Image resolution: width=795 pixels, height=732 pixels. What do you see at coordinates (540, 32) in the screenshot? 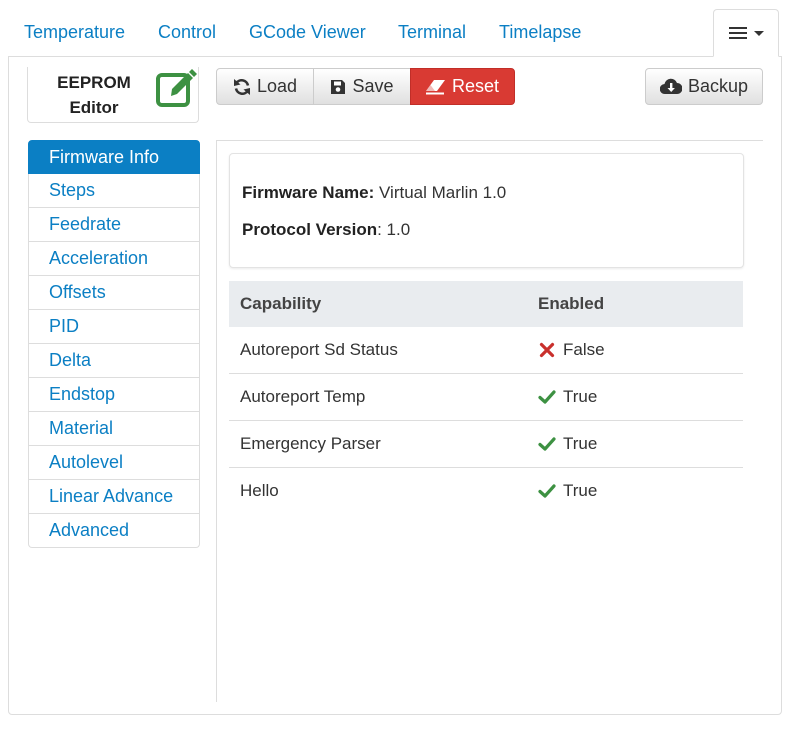
I see `tab-timelapse: Timelapse` at bounding box center [540, 32].